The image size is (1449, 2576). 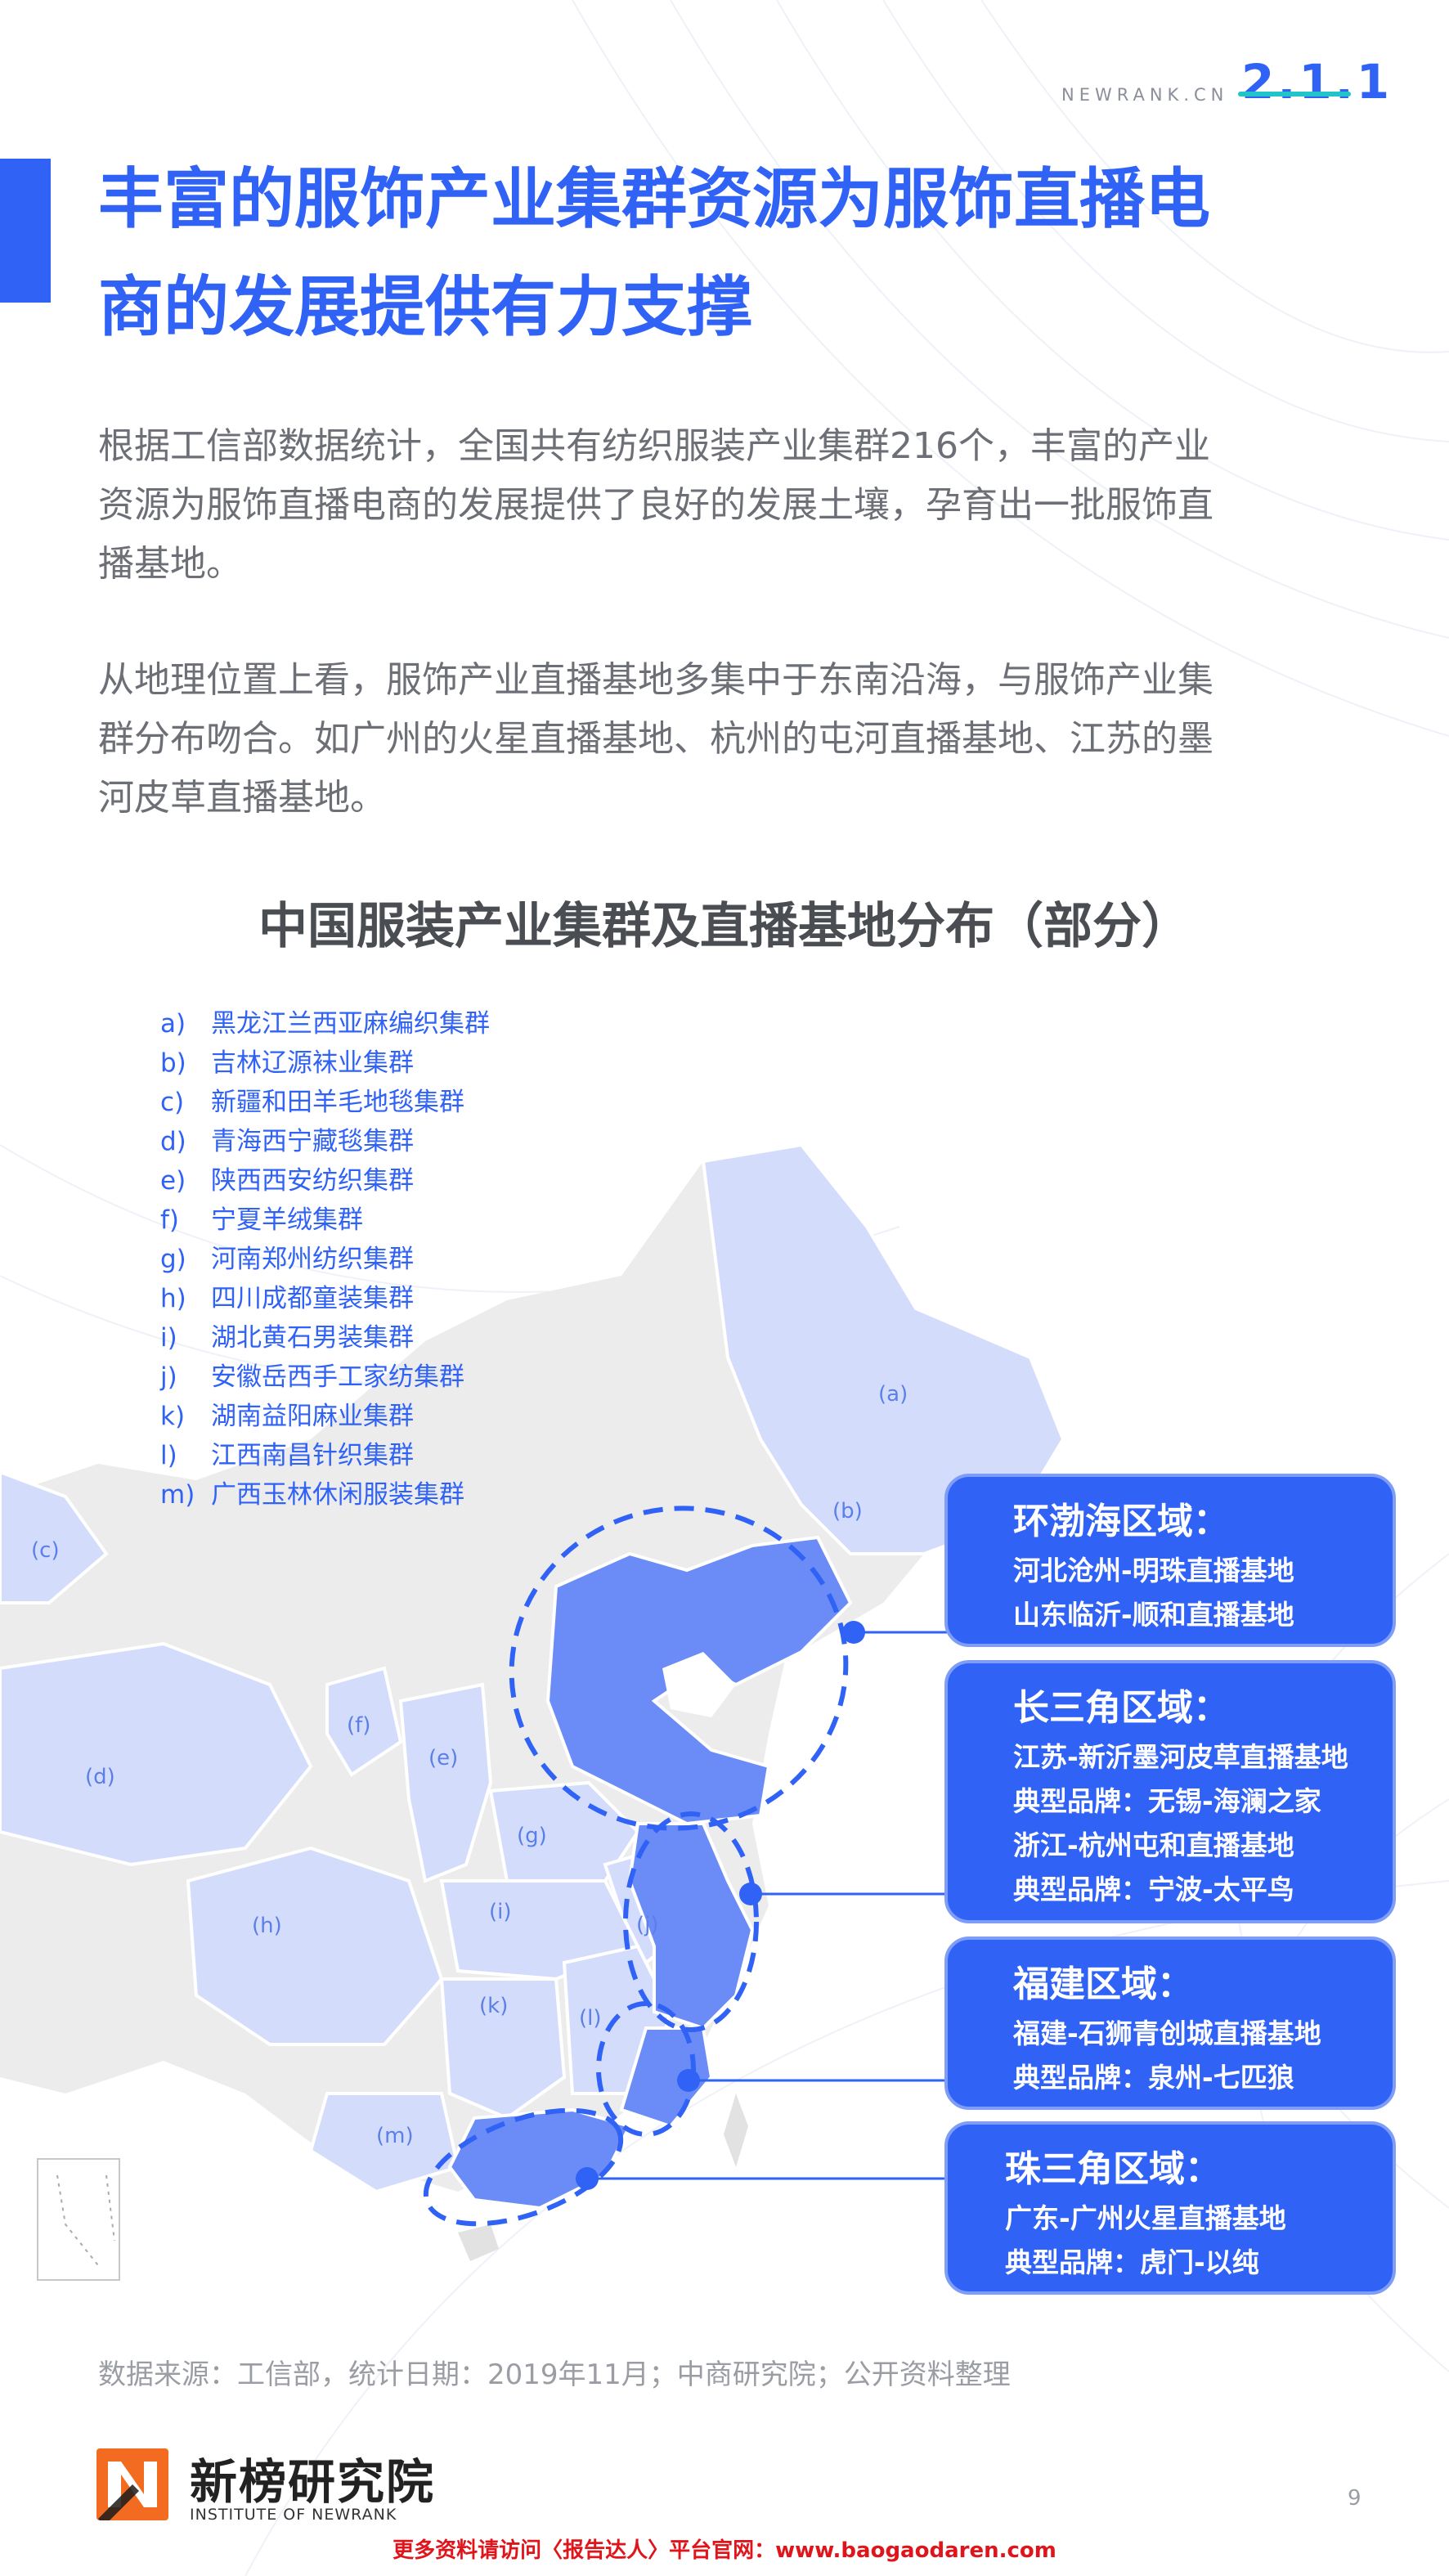 What do you see at coordinates (554, 2375) in the screenshot?
I see `data-source: 数据来源：工信部，统计日期：2019年11月；中商研究院；公开资料整理` at bounding box center [554, 2375].